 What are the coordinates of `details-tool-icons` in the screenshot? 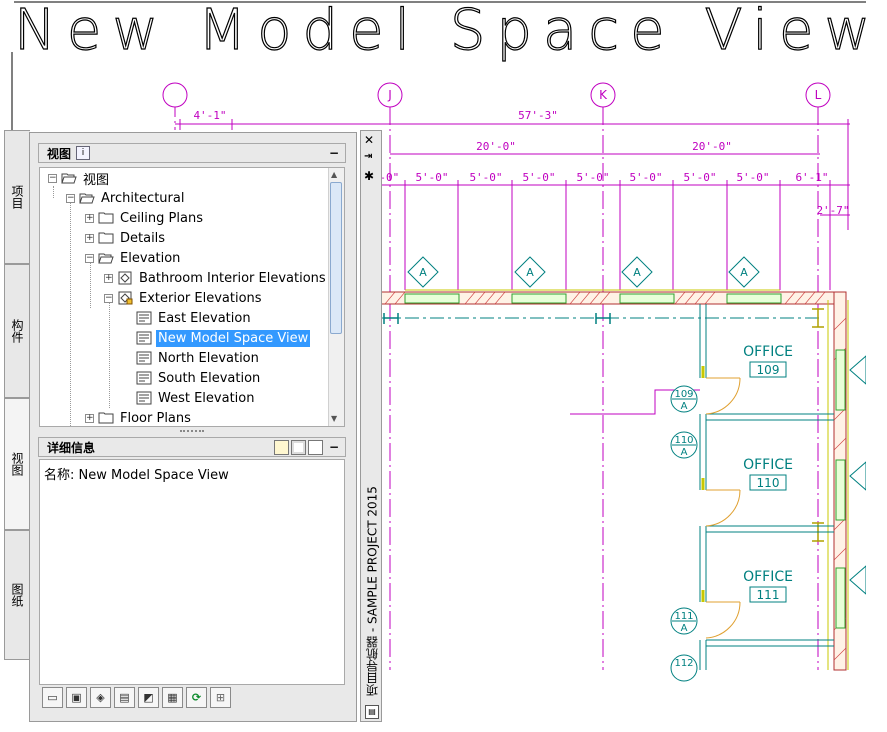 It's located at (298, 447).